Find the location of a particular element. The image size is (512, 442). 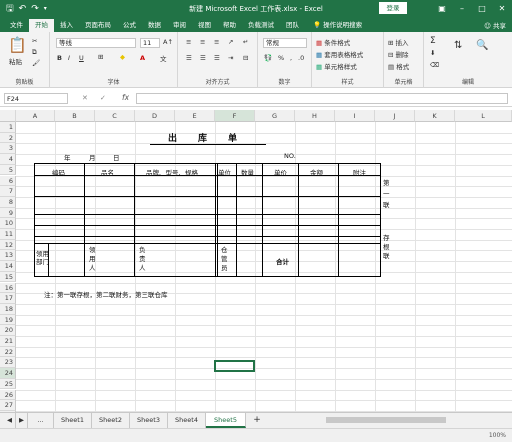

enter-icon: ✓ is located at coordinates (103, 98).